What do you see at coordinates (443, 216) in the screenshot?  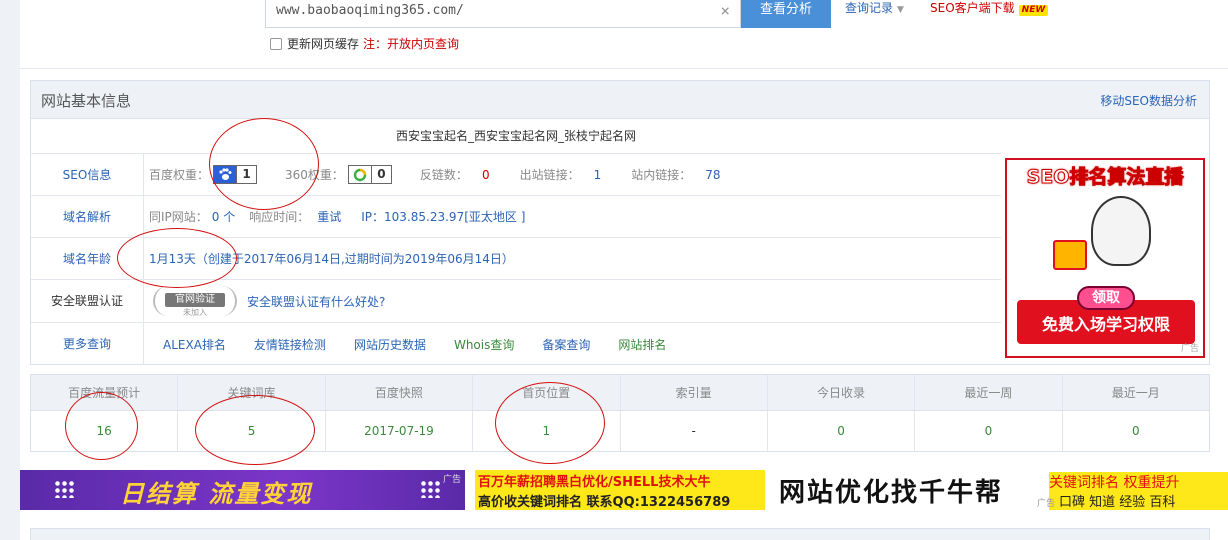 I see `ip-value: IP：103.85.23.97[亚太地区 ]` at bounding box center [443, 216].